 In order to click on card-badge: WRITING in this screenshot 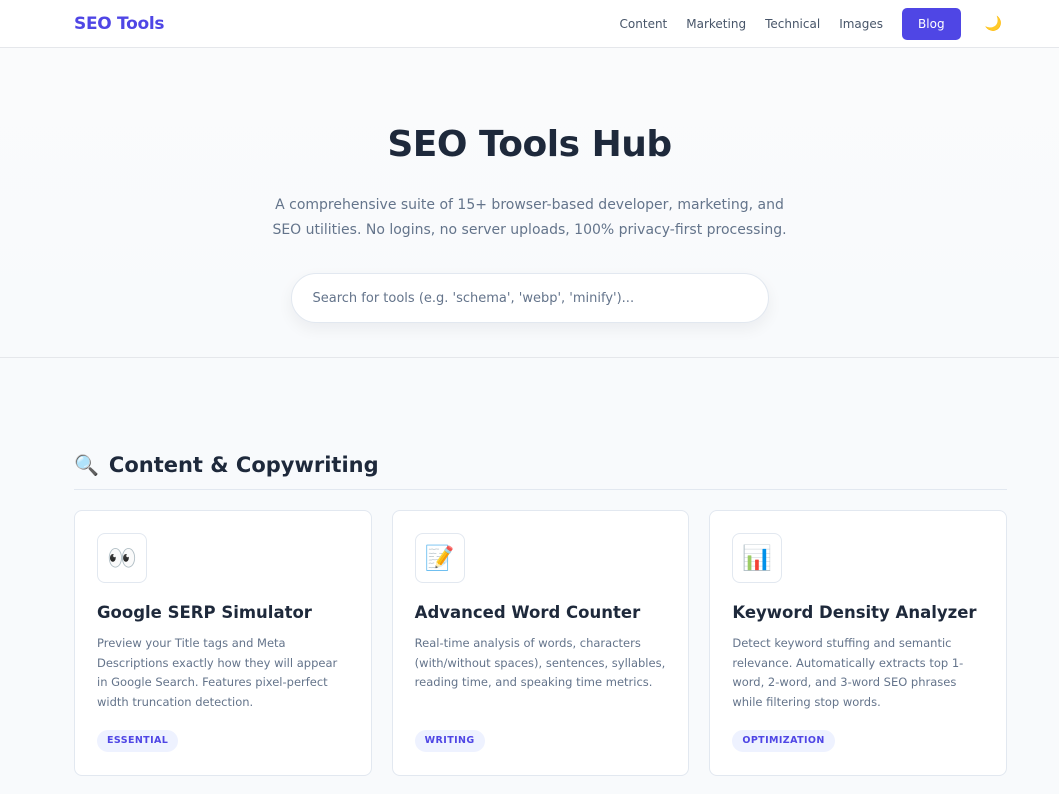, I will do `click(449, 741)`.